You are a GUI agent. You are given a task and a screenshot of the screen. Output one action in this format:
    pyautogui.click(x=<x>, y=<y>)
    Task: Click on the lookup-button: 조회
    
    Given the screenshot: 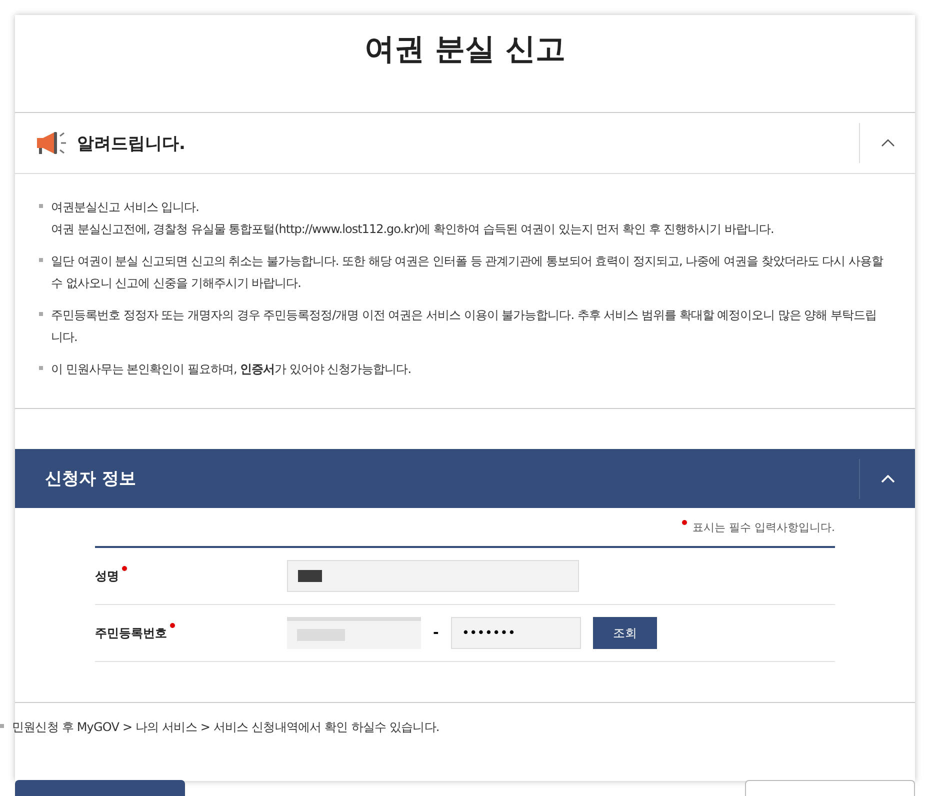 What is the action you would take?
    pyautogui.click(x=624, y=633)
    